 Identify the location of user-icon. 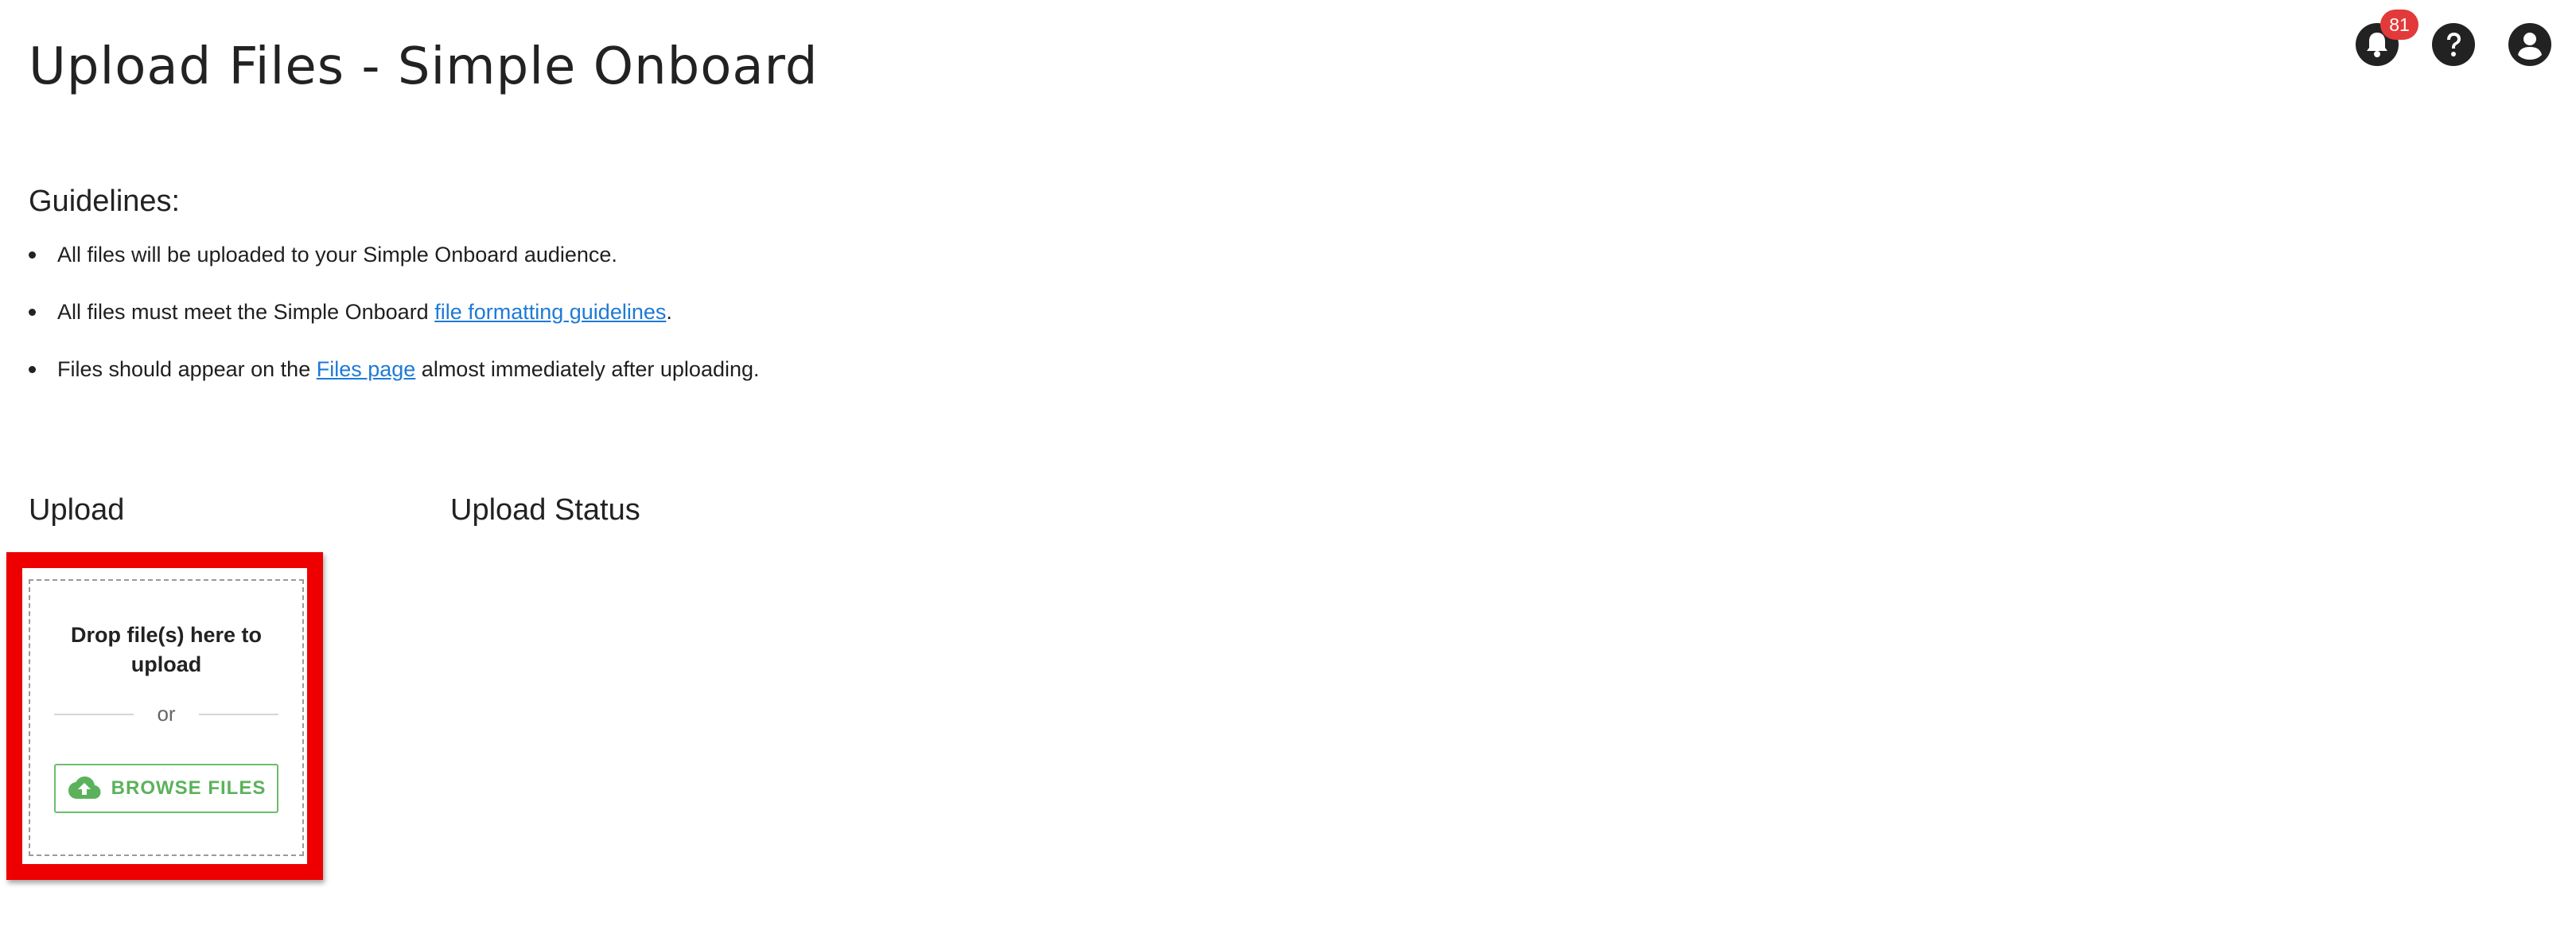
(2530, 44).